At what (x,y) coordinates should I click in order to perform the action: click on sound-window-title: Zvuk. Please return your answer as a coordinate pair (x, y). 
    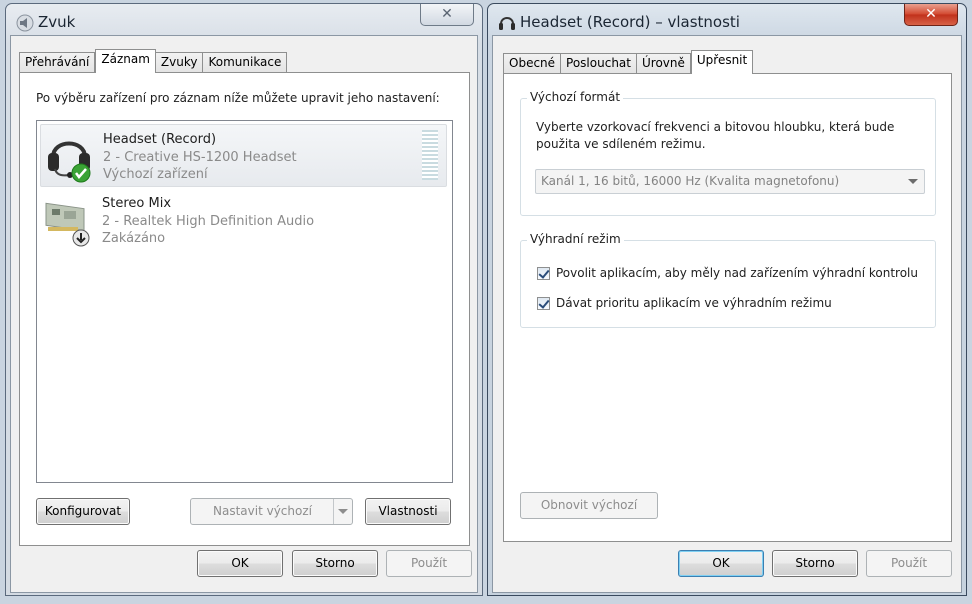
    Looking at the image, I should click on (57, 22).